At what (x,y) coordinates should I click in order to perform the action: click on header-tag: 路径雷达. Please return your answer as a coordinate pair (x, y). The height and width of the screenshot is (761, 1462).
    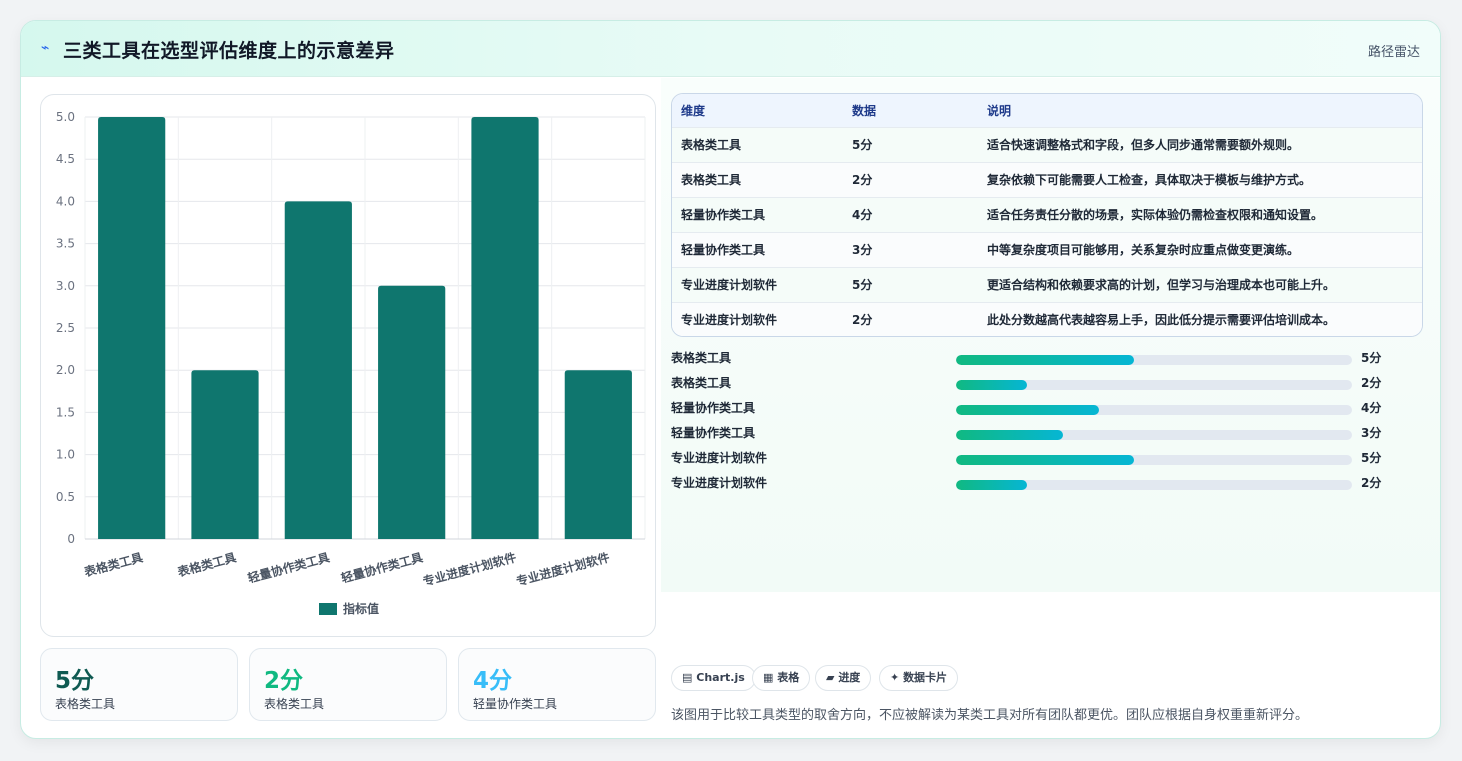
    Looking at the image, I should click on (1394, 50).